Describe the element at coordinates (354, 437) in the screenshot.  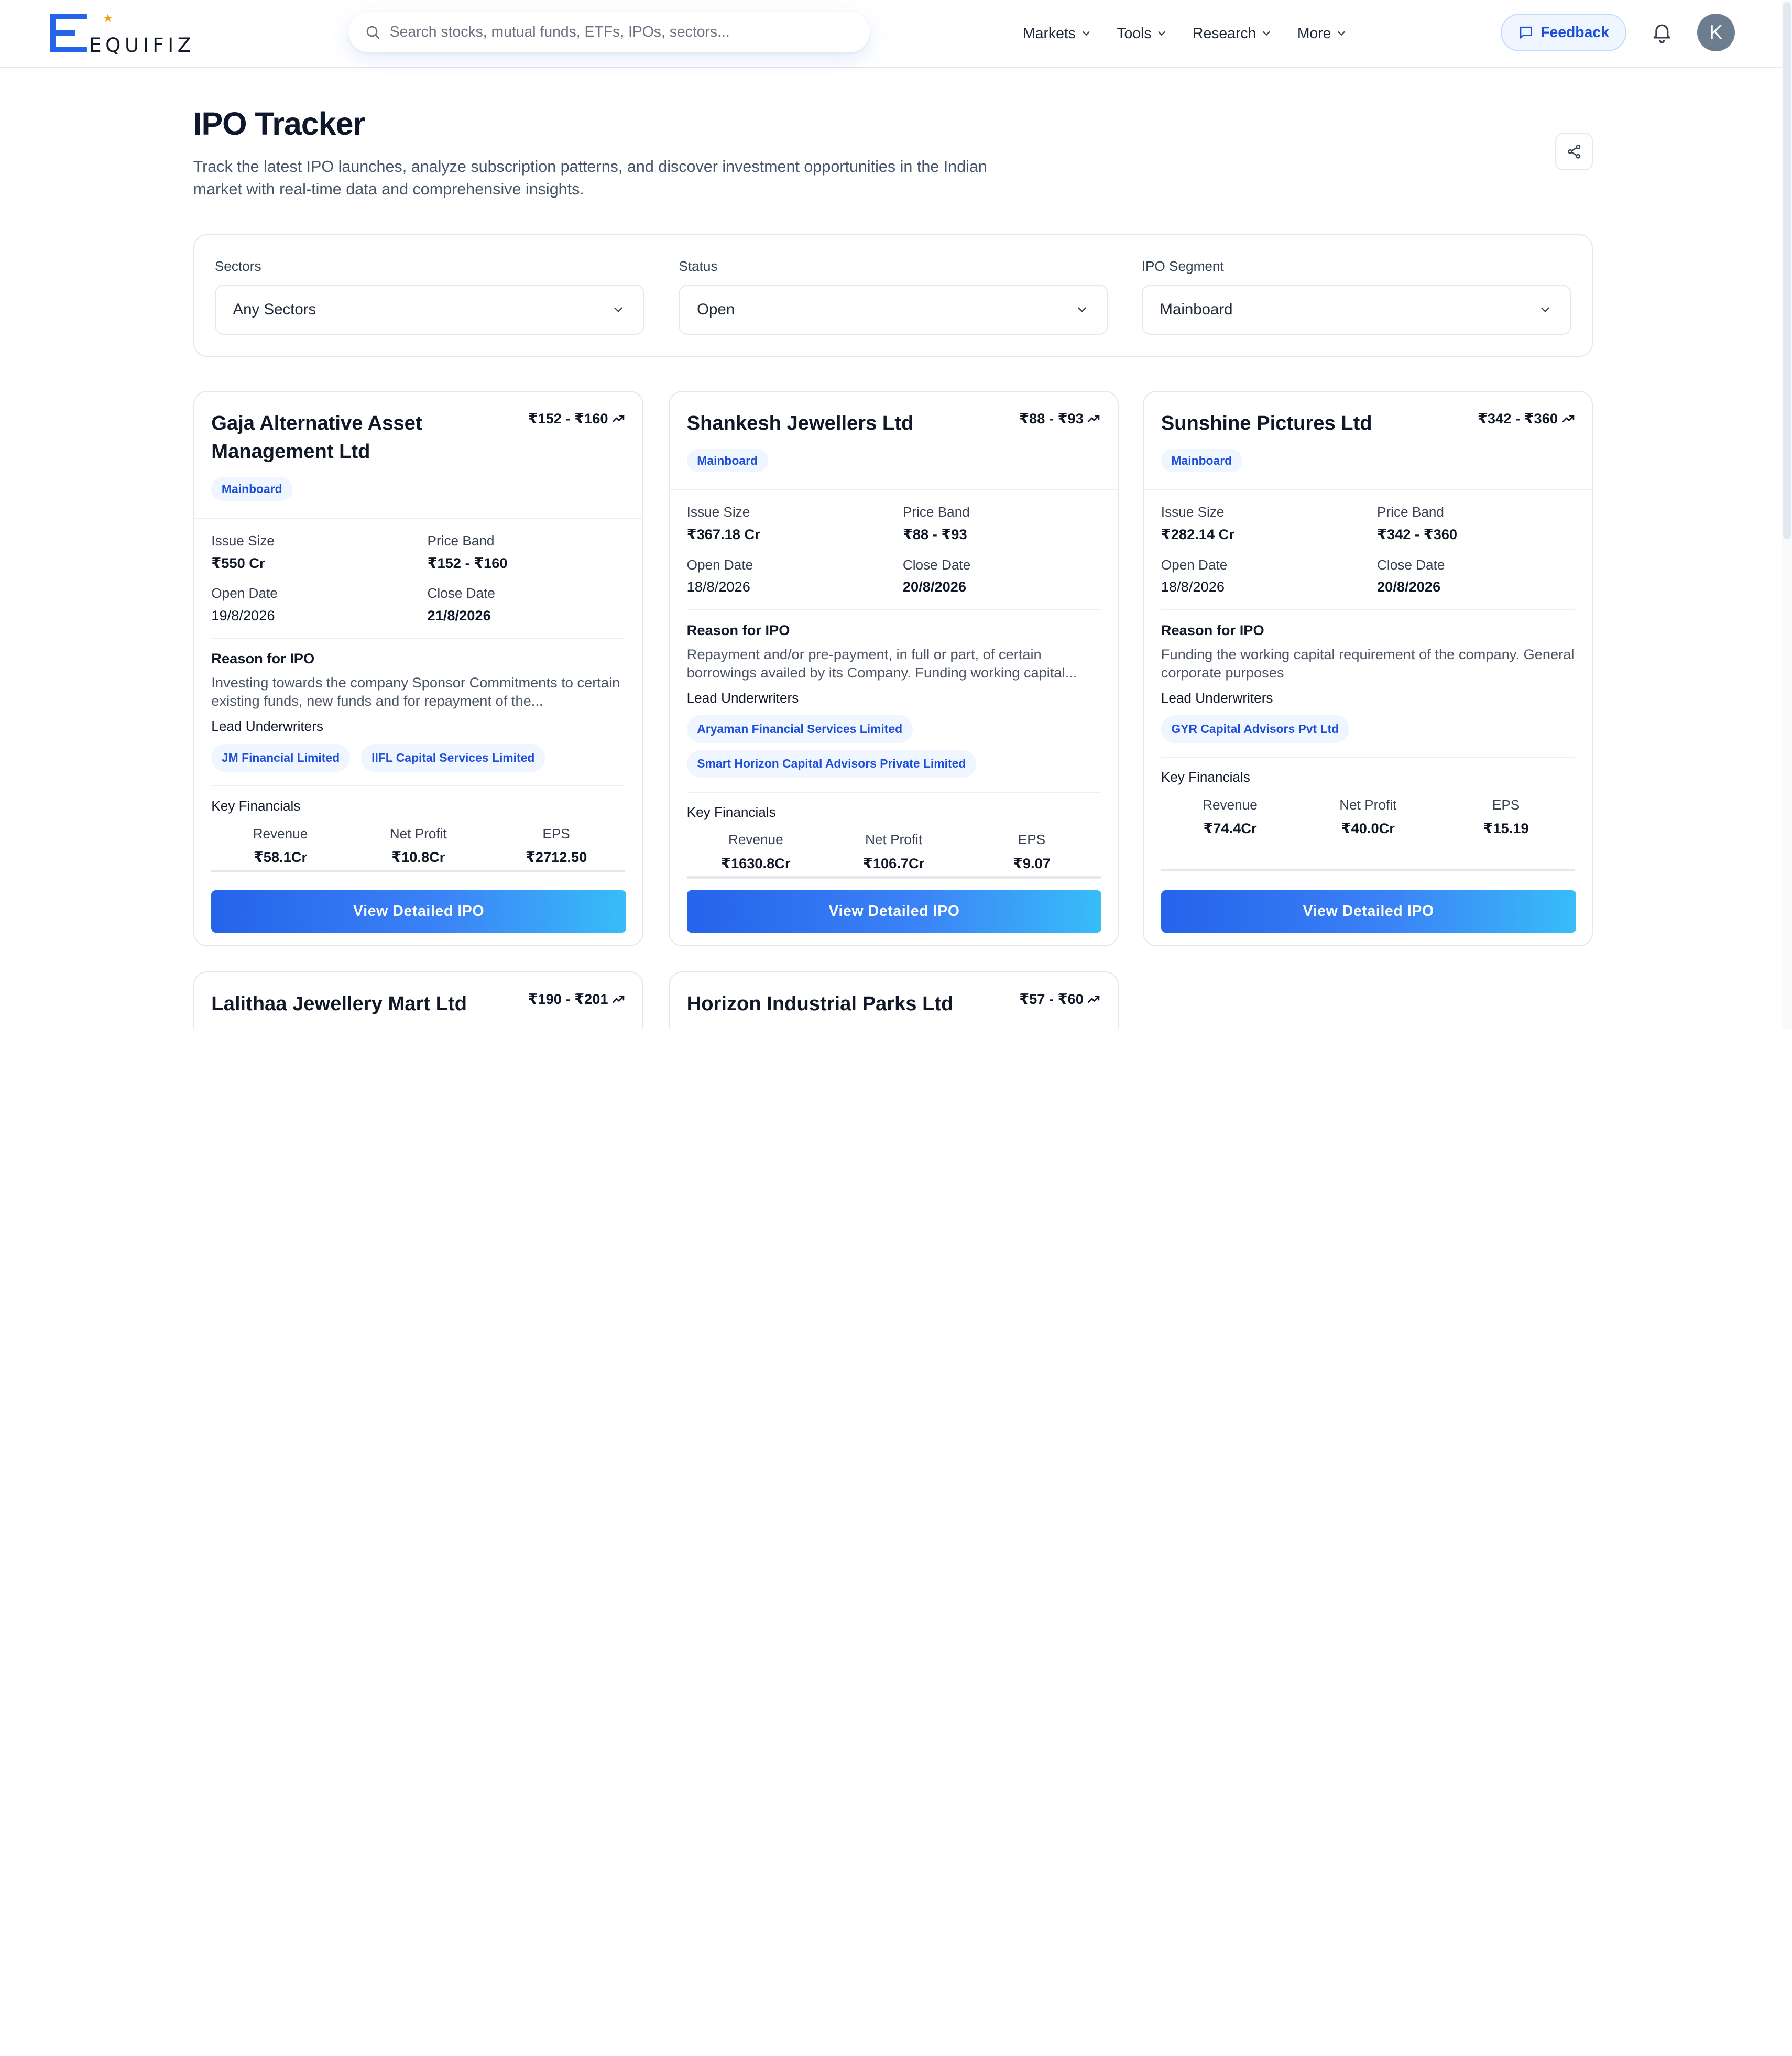
I see `company-name: Gaja Alternative Asset Management Ltd` at that location.